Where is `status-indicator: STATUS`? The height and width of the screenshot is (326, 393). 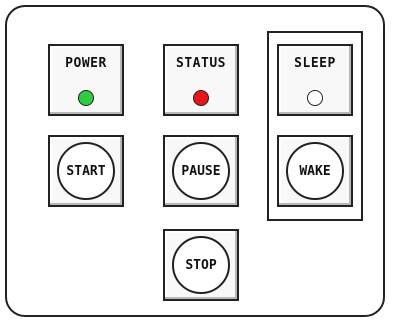 status-indicator: STATUS is located at coordinates (201, 80).